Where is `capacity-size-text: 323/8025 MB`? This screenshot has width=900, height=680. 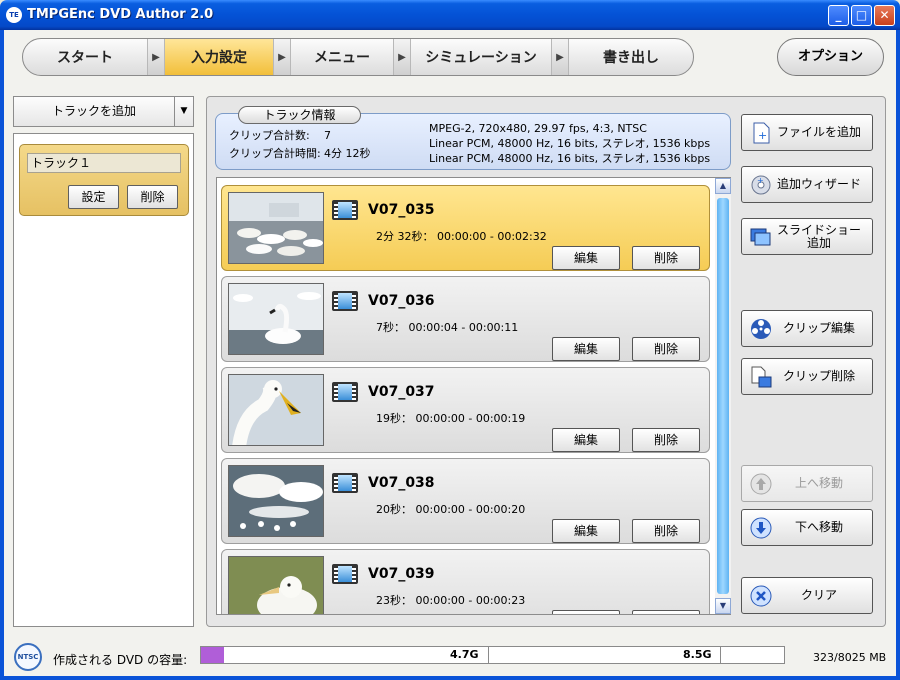
capacity-size-text: 323/8025 MB is located at coordinates (850, 657).